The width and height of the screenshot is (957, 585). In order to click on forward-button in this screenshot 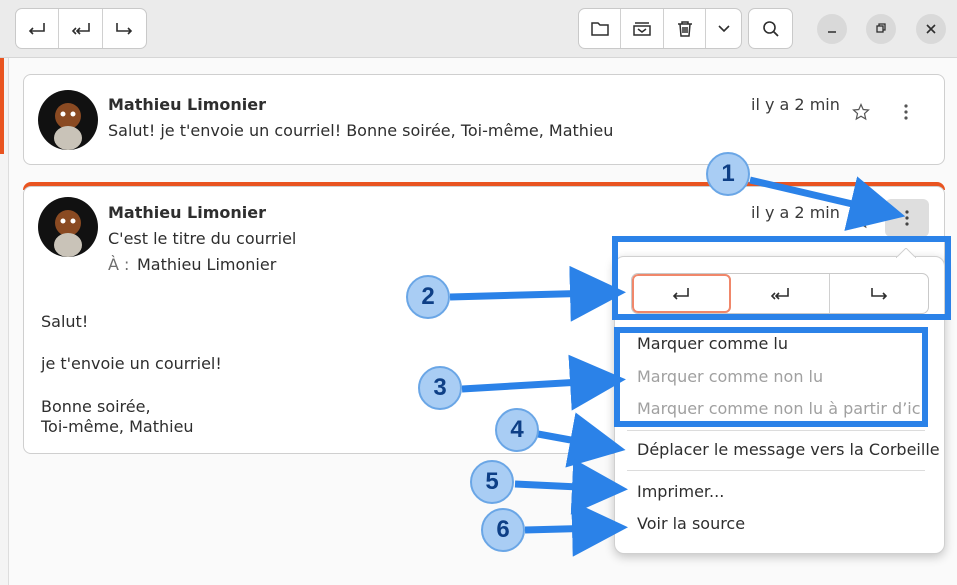, I will do `click(124, 28)`.